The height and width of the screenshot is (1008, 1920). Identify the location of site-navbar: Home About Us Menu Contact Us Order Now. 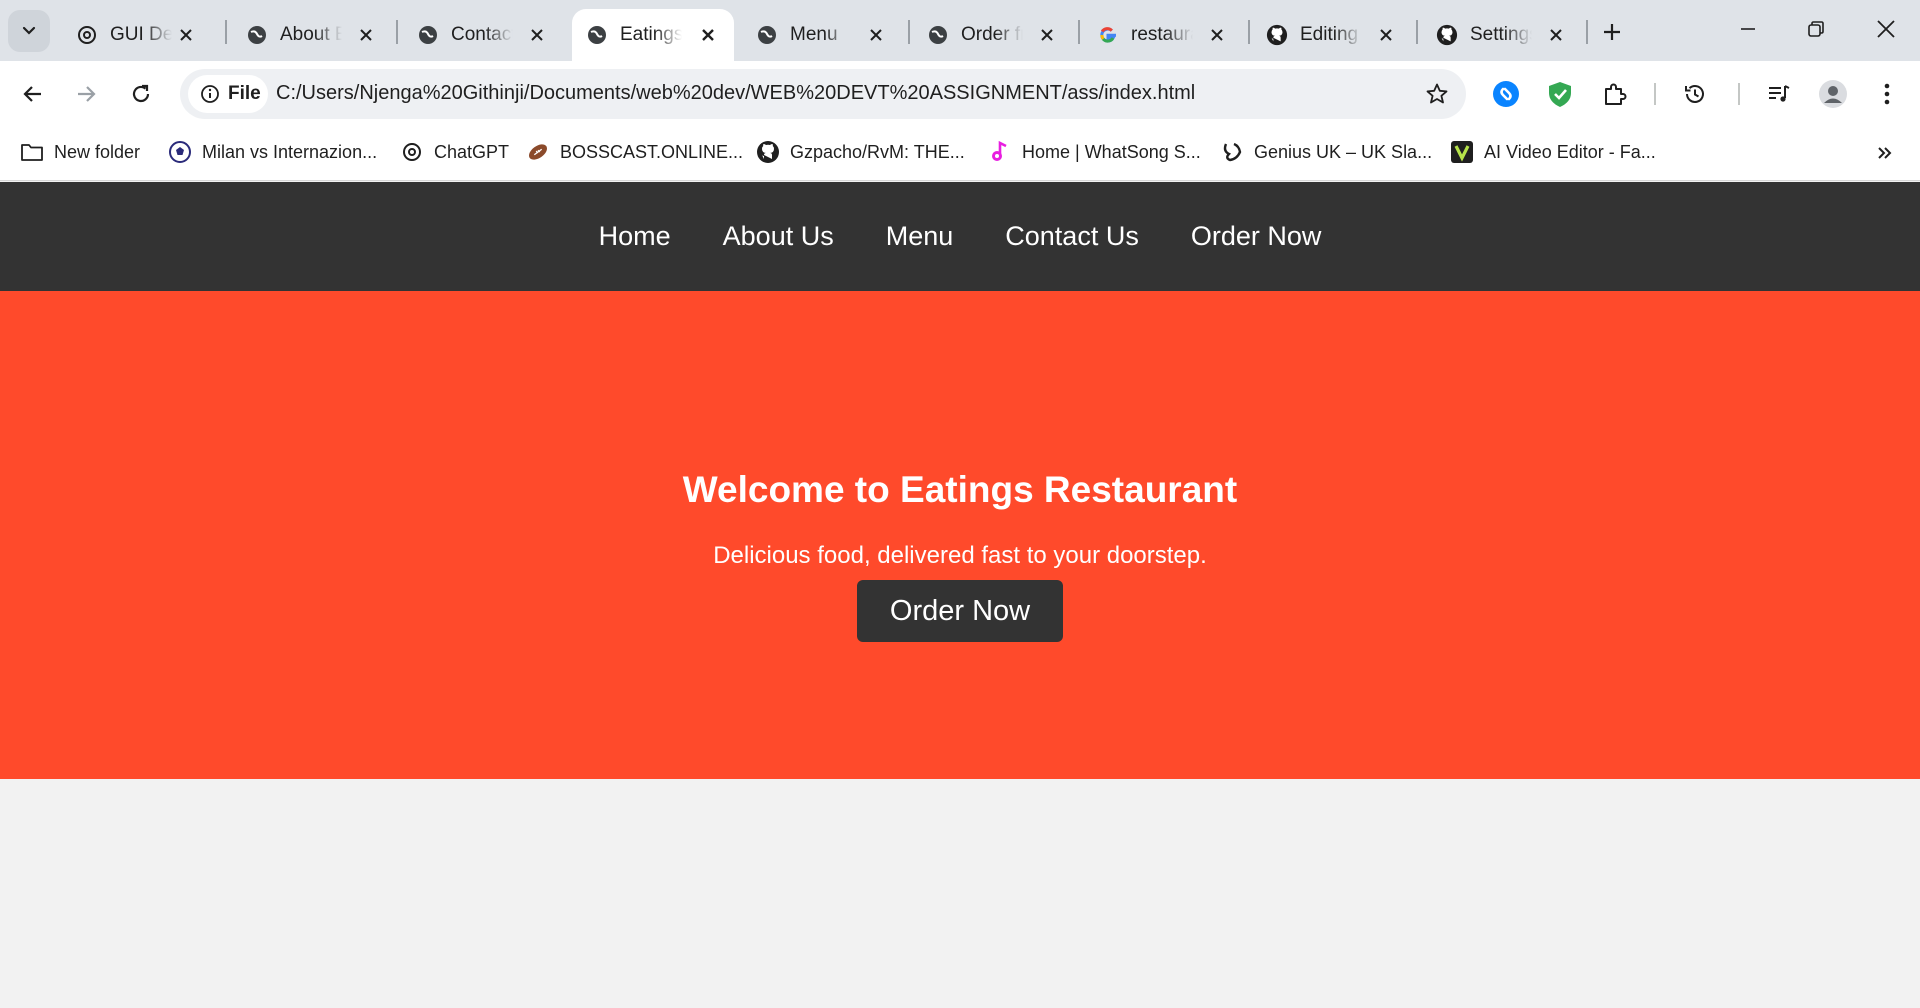
(960, 236).